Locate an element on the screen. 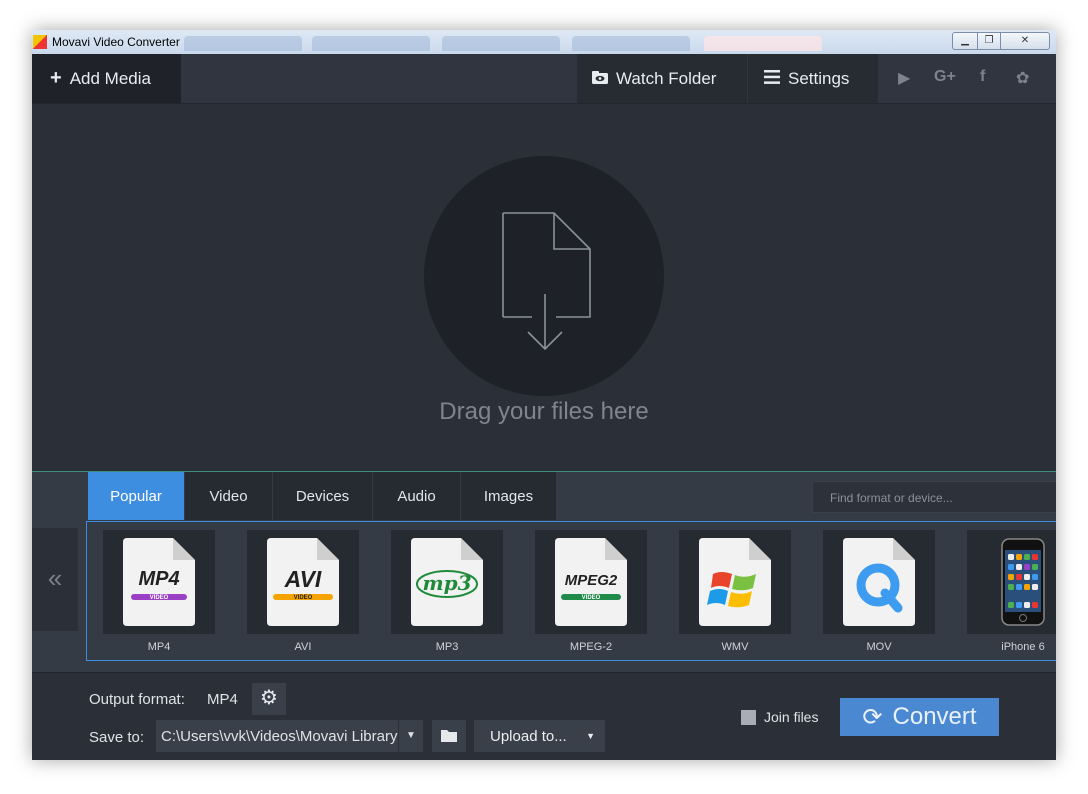 This screenshot has height=794, width=1088. close-button: ✕ is located at coordinates (1025, 41).